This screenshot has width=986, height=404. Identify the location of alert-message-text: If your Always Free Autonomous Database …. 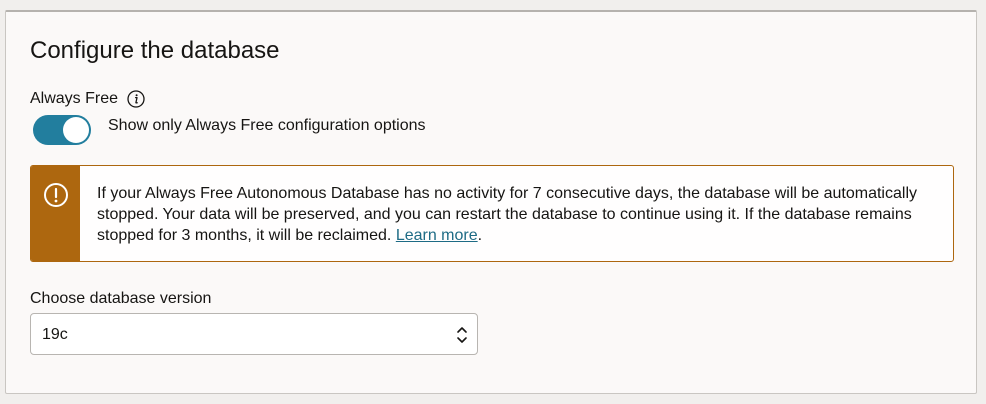
(507, 214).